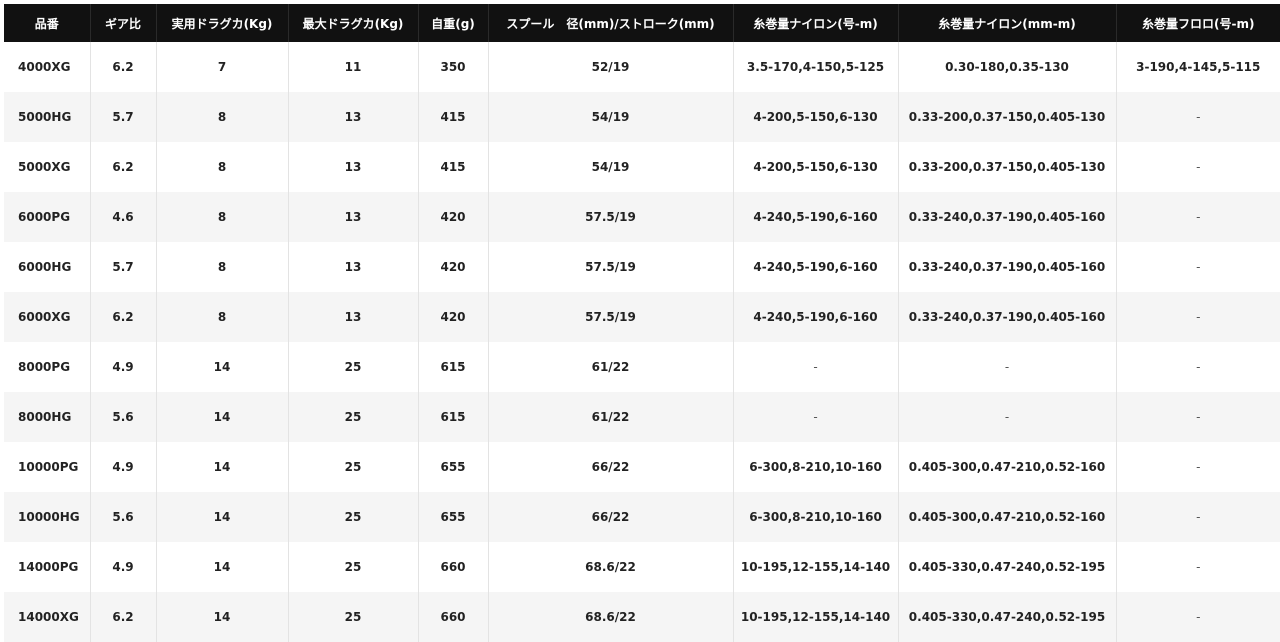  What do you see at coordinates (353, 67) in the screenshot?
I see `cell-max-drag: 11` at bounding box center [353, 67].